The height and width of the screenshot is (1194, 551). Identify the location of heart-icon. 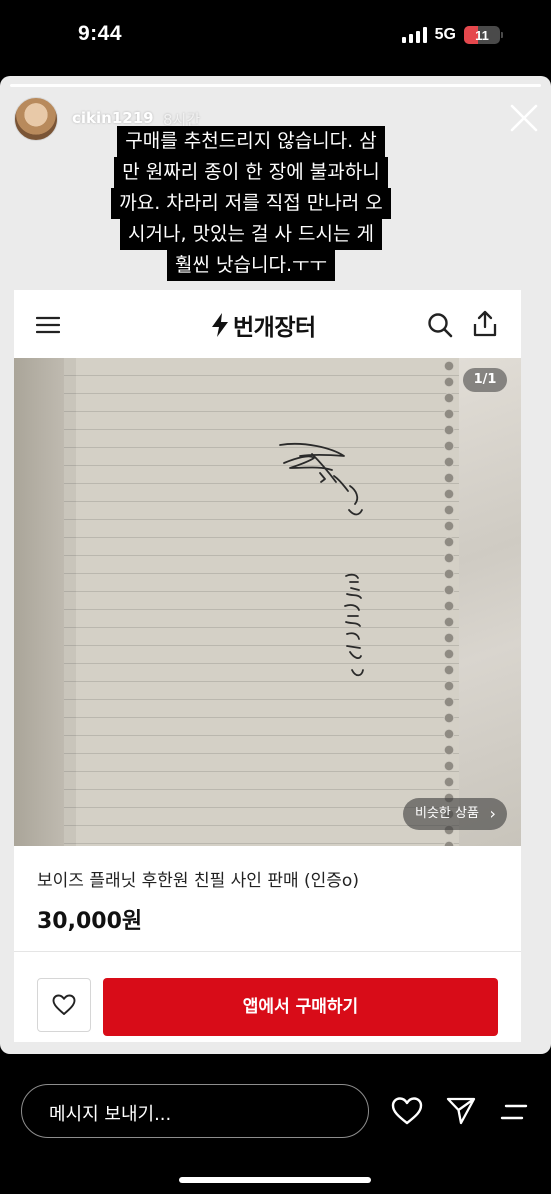
(64, 1004).